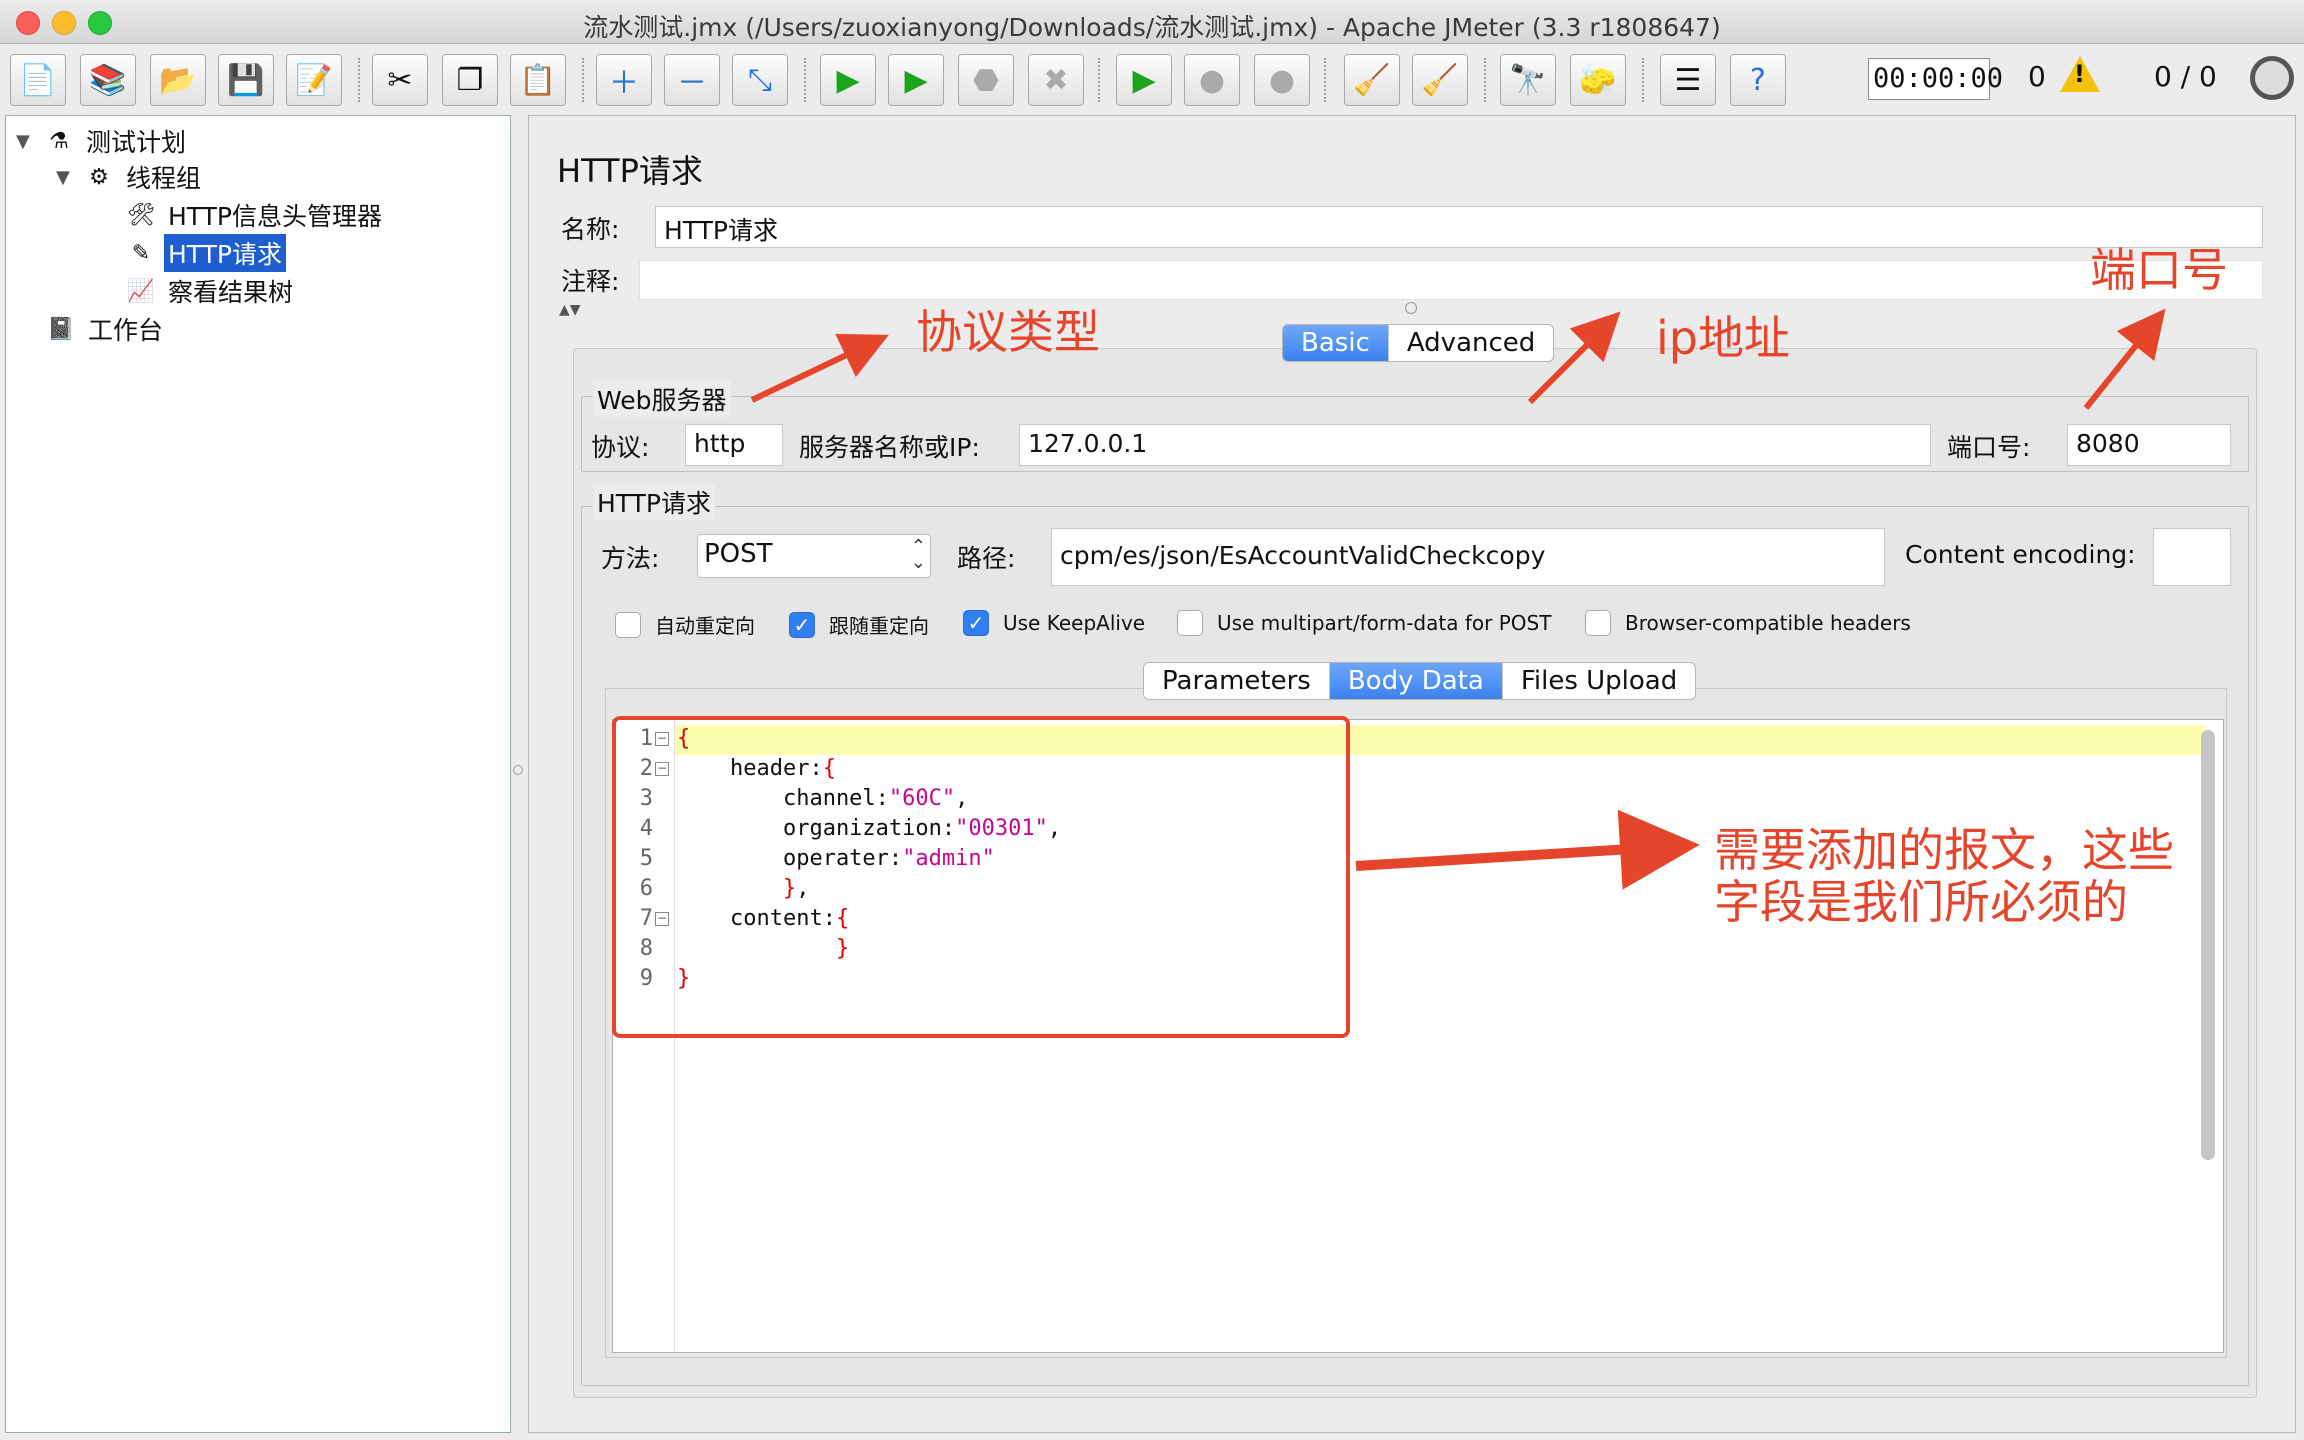  What do you see at coordinates (1723, 338) in the screenshot?
I see `annotation-ip: ip地址` at bounding box center [1723, 338].